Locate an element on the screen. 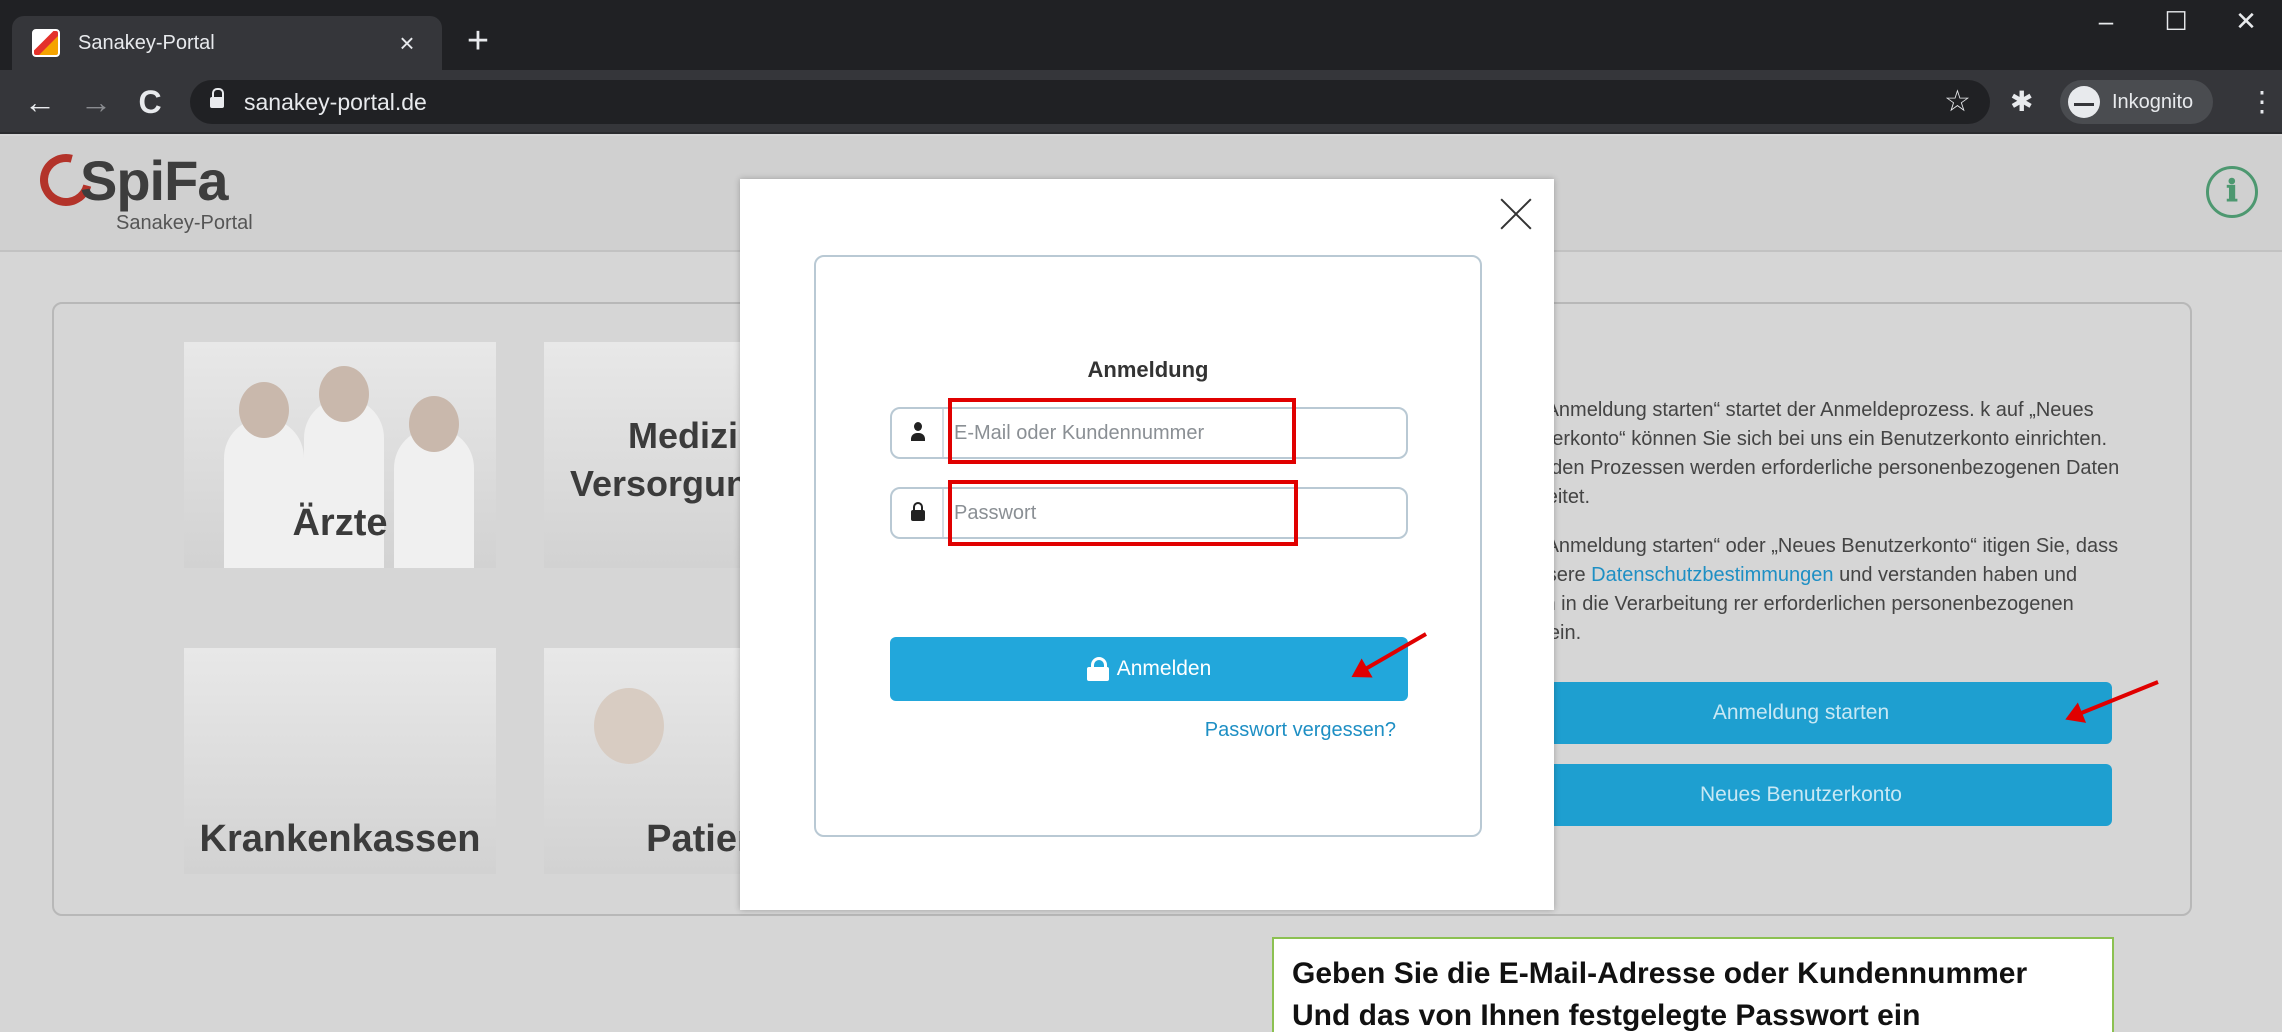 Image resolution: width=2282 pixels, height=1032 pixels. back-icon: ← is located at coordinates (40, 102).